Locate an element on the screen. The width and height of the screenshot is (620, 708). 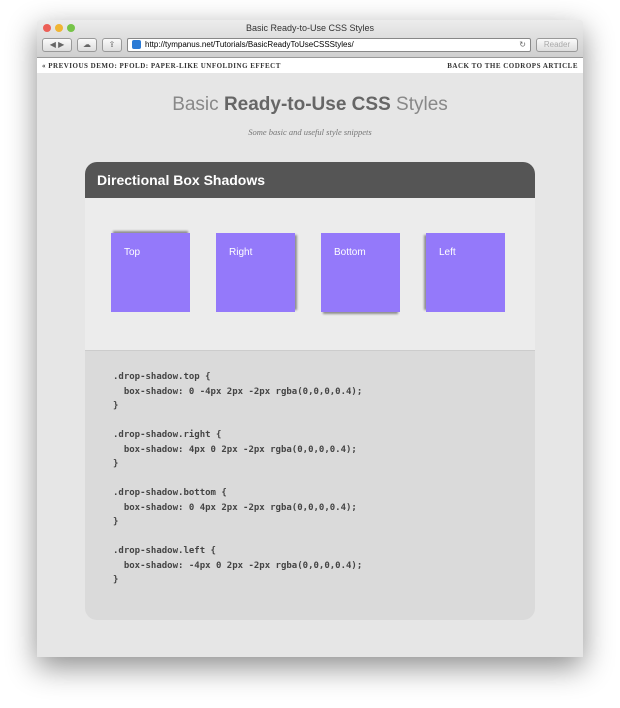
page-title: Basic Ready-to-Use CSS Styles is located at coordinates (310, 104).